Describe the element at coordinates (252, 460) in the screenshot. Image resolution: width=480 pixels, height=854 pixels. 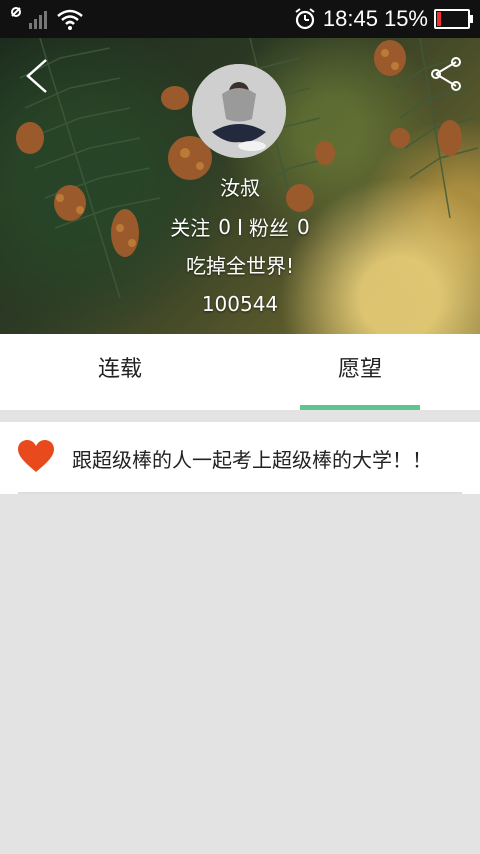
I see `wish-text: 跟超级棒的人一起考上超级棒的大学！！` at that location.